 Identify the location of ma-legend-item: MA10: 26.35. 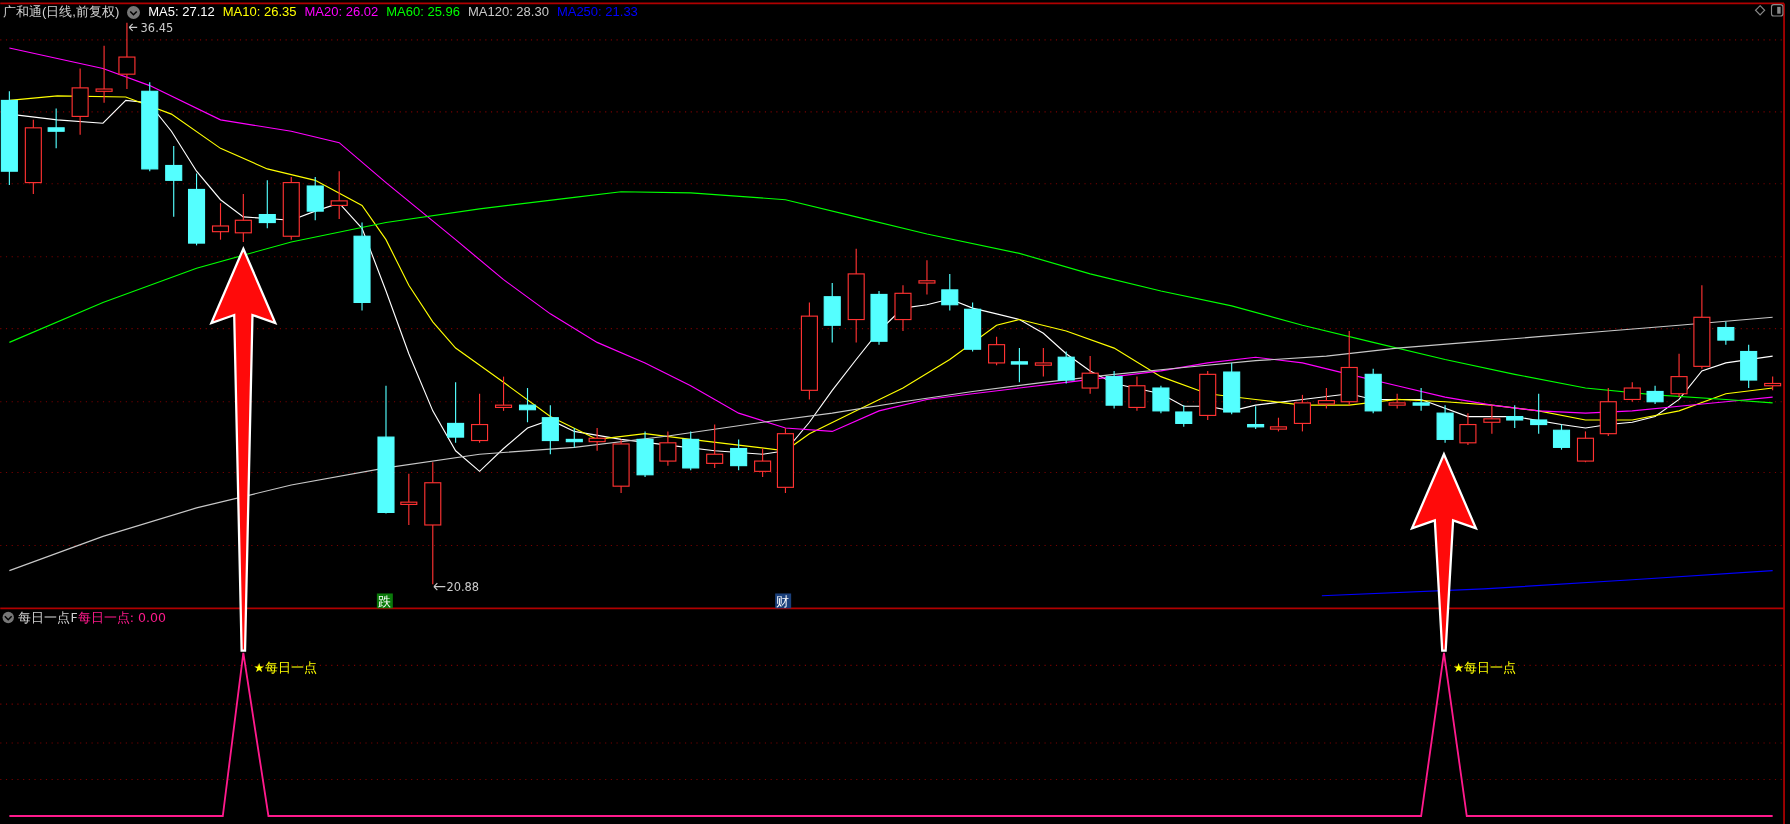
(259, 12).